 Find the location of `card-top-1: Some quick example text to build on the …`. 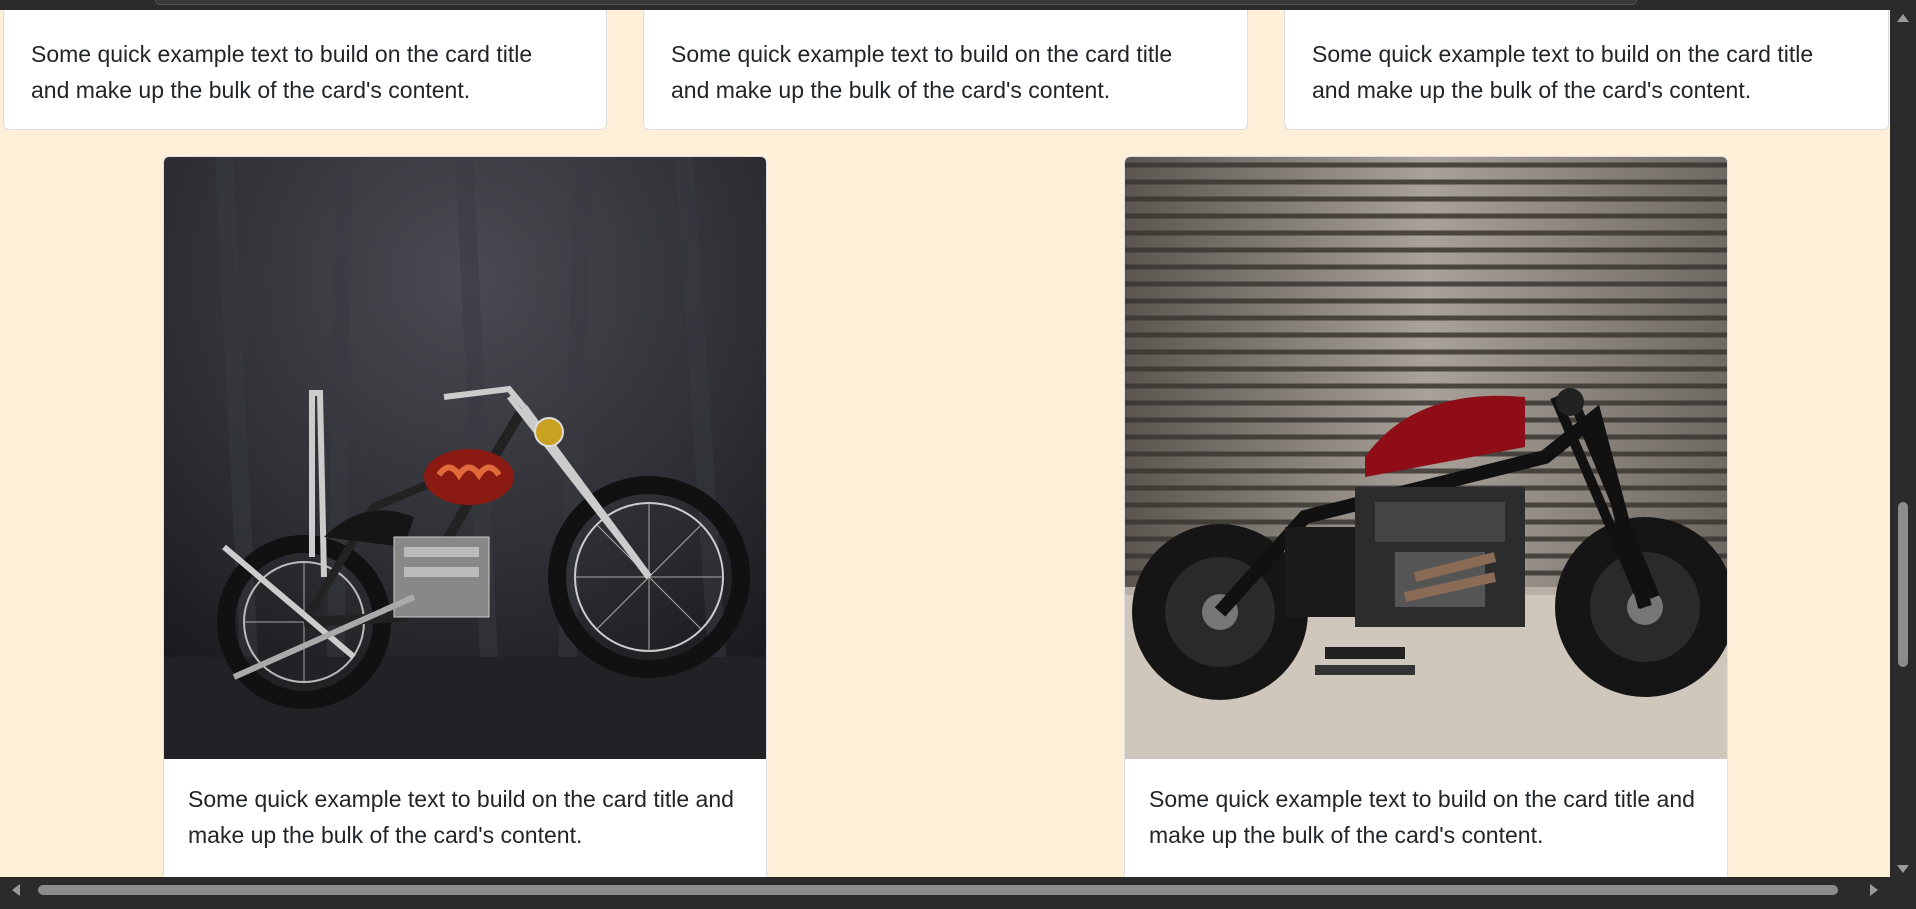

card-top-1: Some quick example text to build on the … is located at coordinates (305, 70).